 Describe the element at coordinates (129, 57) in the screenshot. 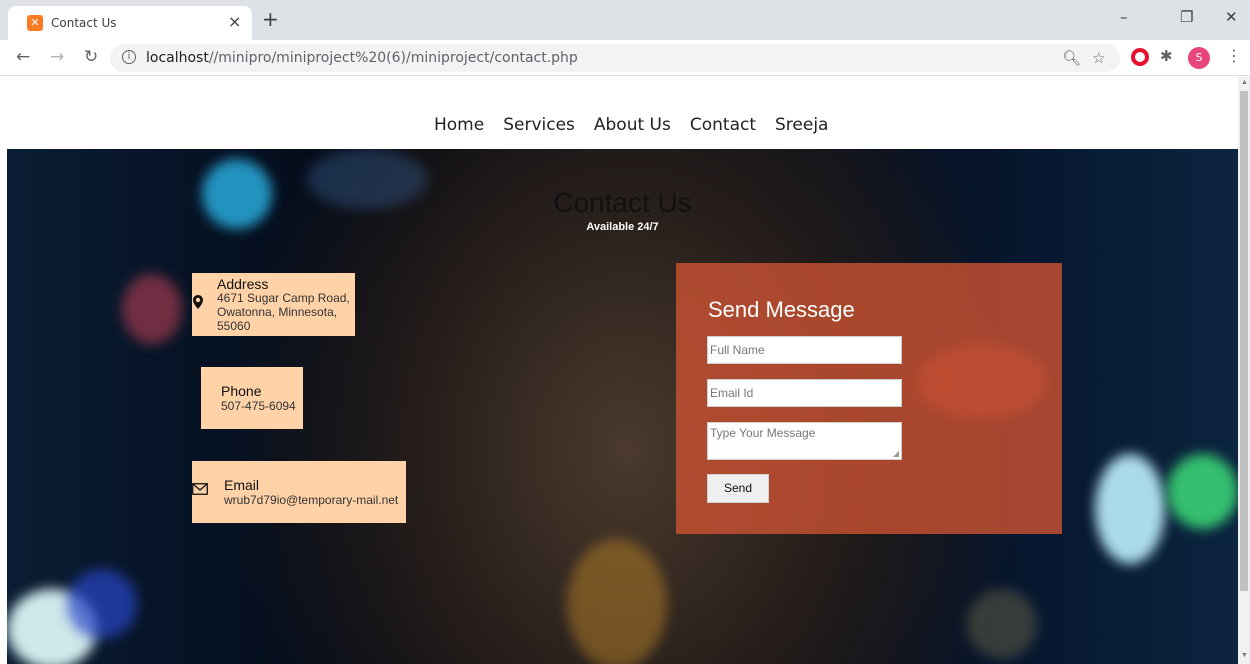

I see `info-icon: i` at that location.